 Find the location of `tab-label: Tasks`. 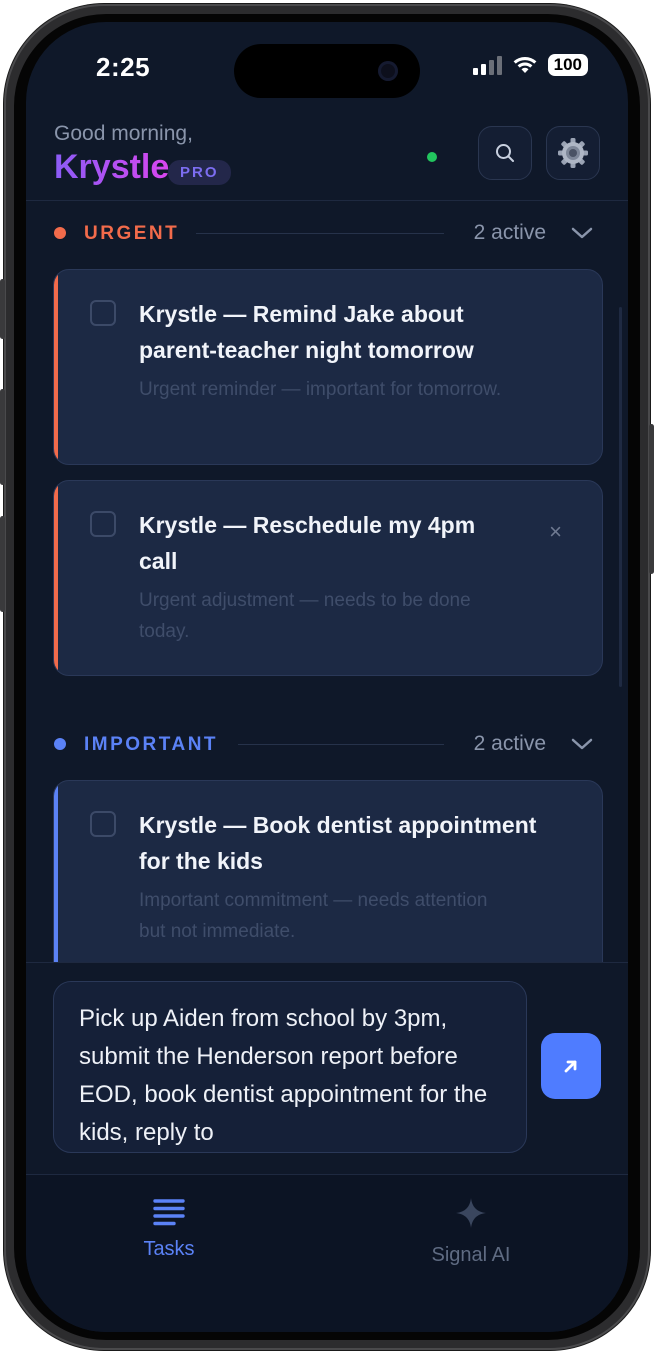

tab-label: Tasks is located at coordinates (169, 1249).